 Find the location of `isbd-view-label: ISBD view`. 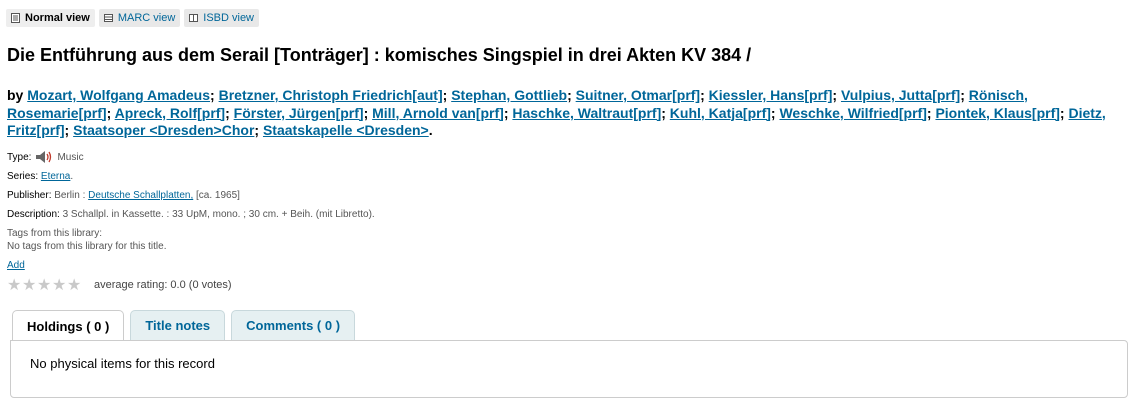

isbd-view-label: ISBD view is located at coordinates (229, 18).